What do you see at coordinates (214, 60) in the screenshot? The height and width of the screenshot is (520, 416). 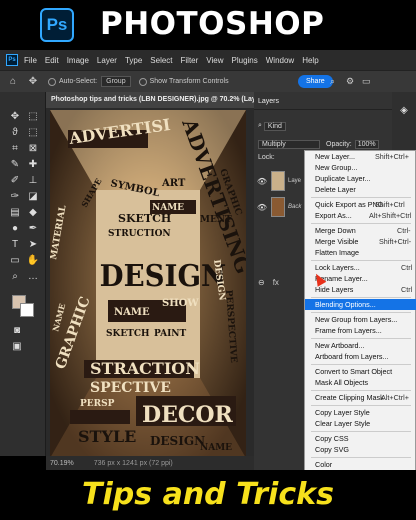 I see `menu-view: View` at bounding box center [214, 60].